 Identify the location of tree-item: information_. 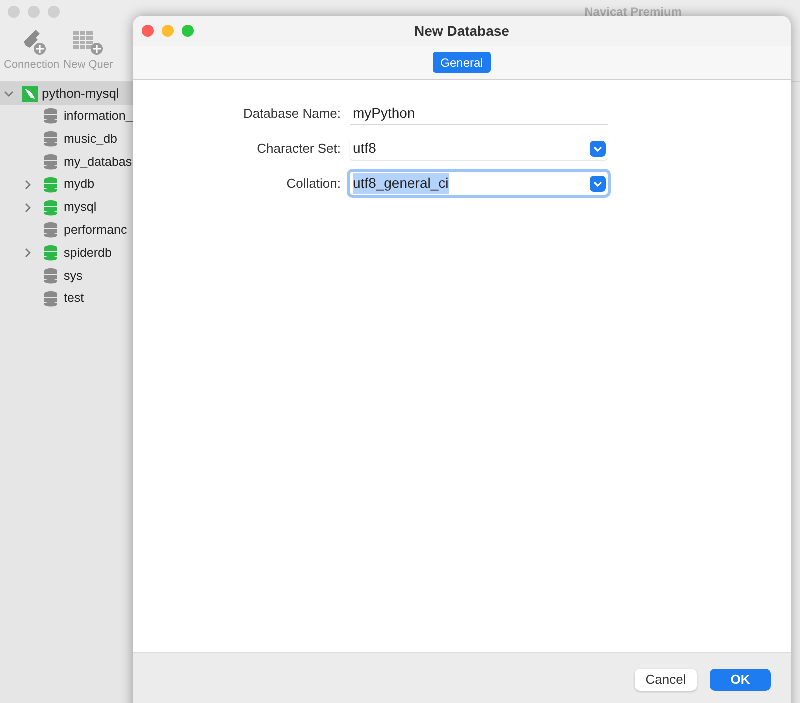
(66, 116).